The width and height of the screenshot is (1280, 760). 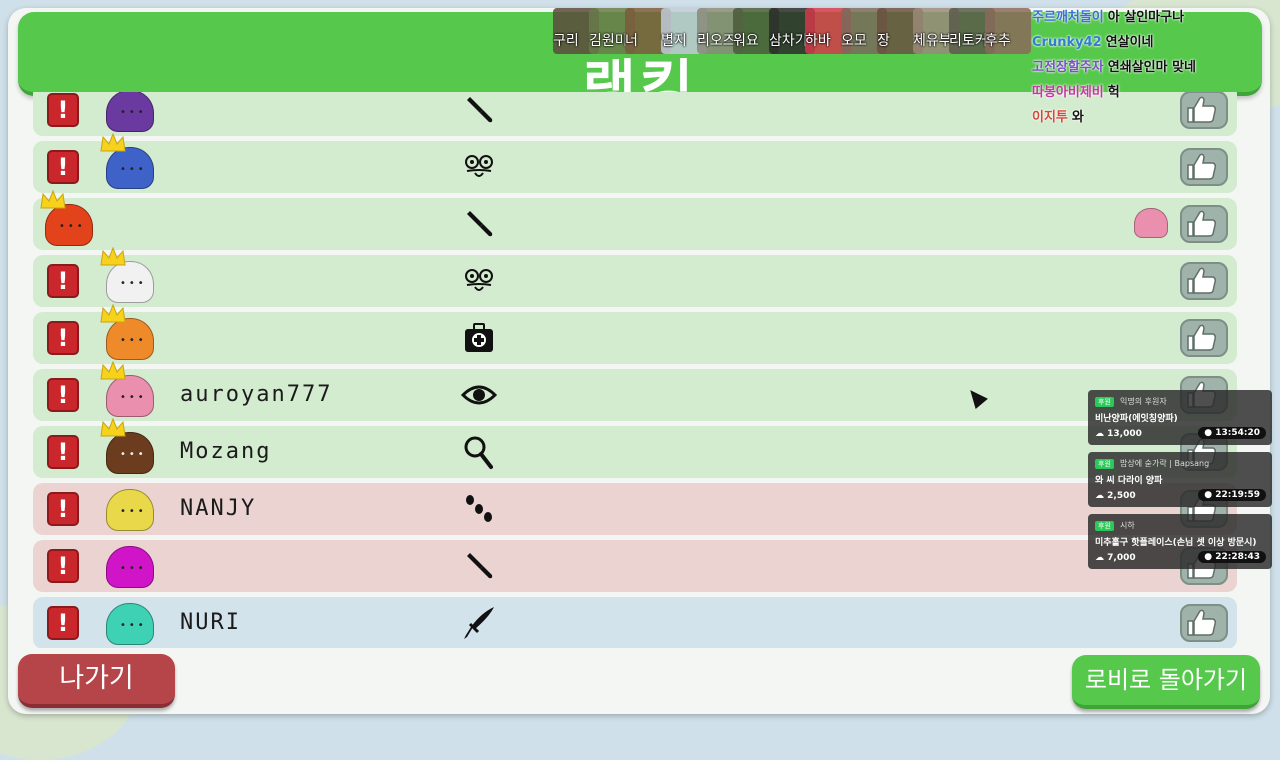 What do you see at coordinates (1121, 496) in the screenshot?
I see `donation-amount-value: 2,500` at bounding box center [1121, 496].